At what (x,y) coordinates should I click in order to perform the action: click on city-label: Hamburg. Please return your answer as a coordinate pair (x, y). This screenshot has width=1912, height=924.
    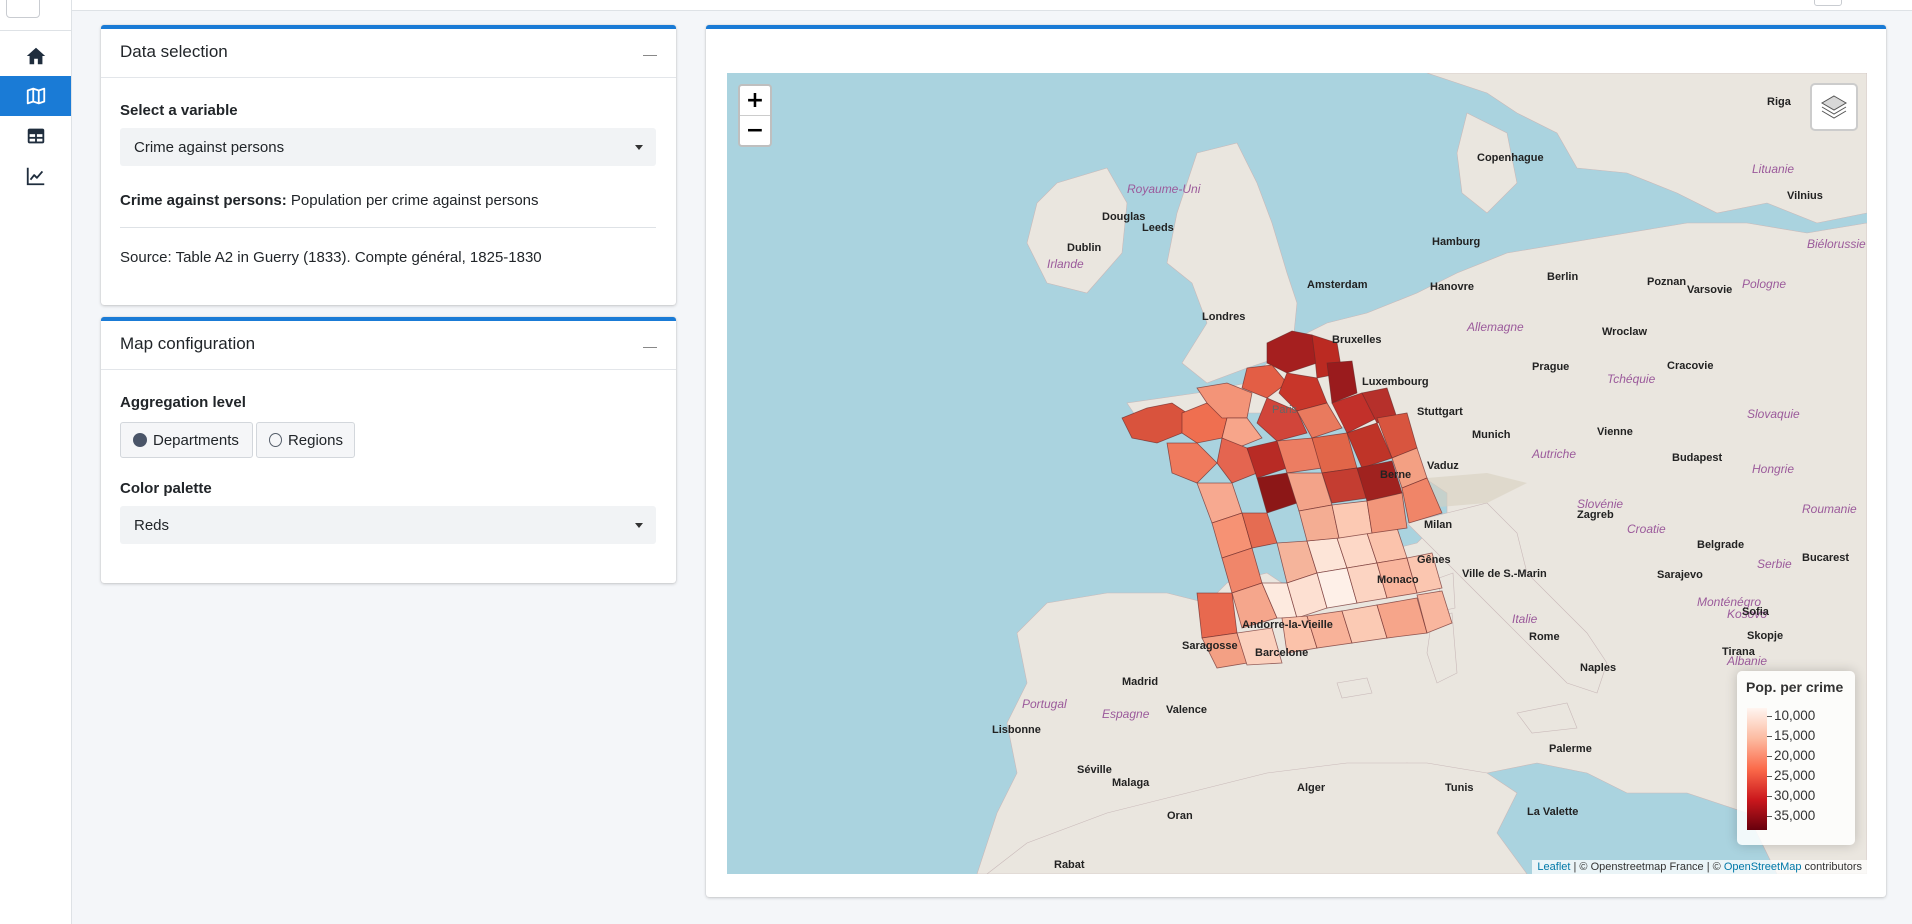
    Looking at the image, I should click on (1456, 242).